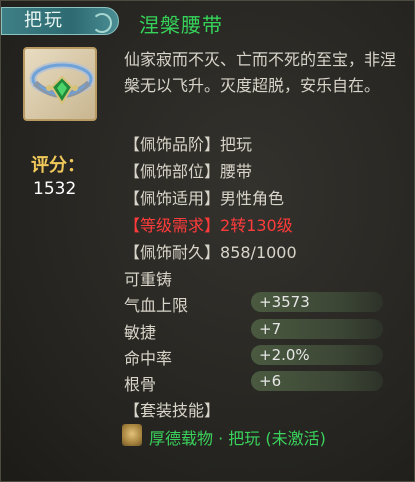 Image resolution: width=415 pixels, height=482 pixels. I want to click on attribute-applicable: 【佩饰适用】男性角色, so click(204, 197).